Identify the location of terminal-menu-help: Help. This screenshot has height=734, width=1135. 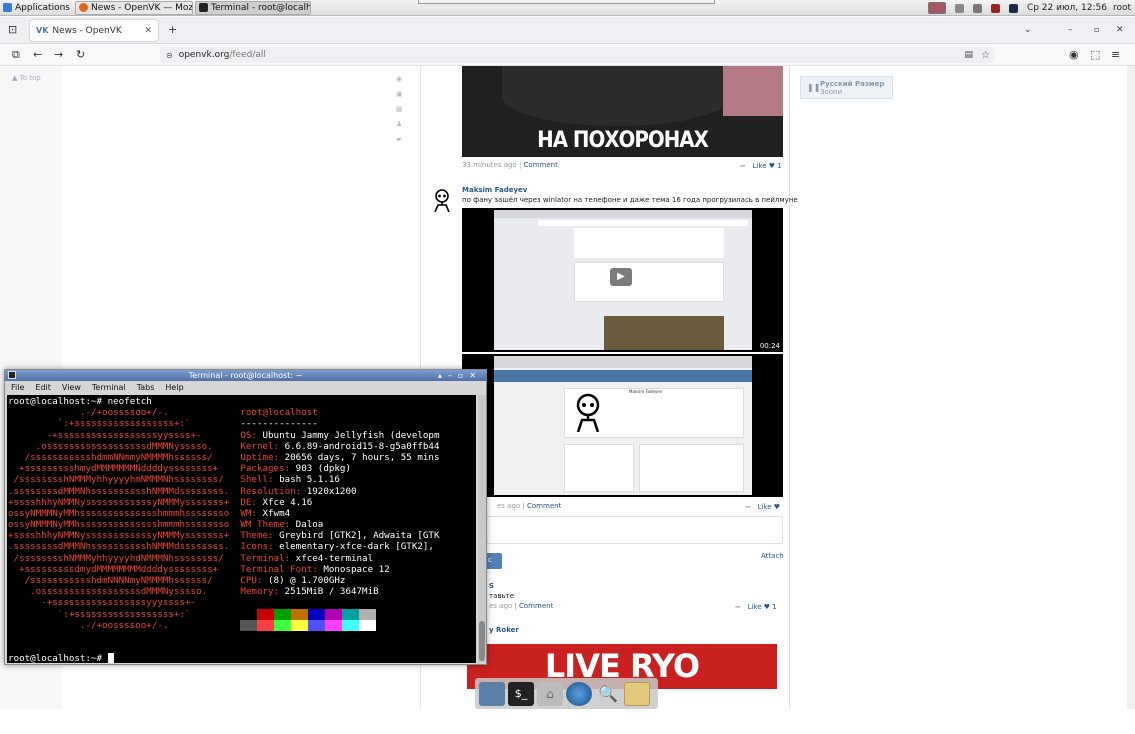
(174, 387).